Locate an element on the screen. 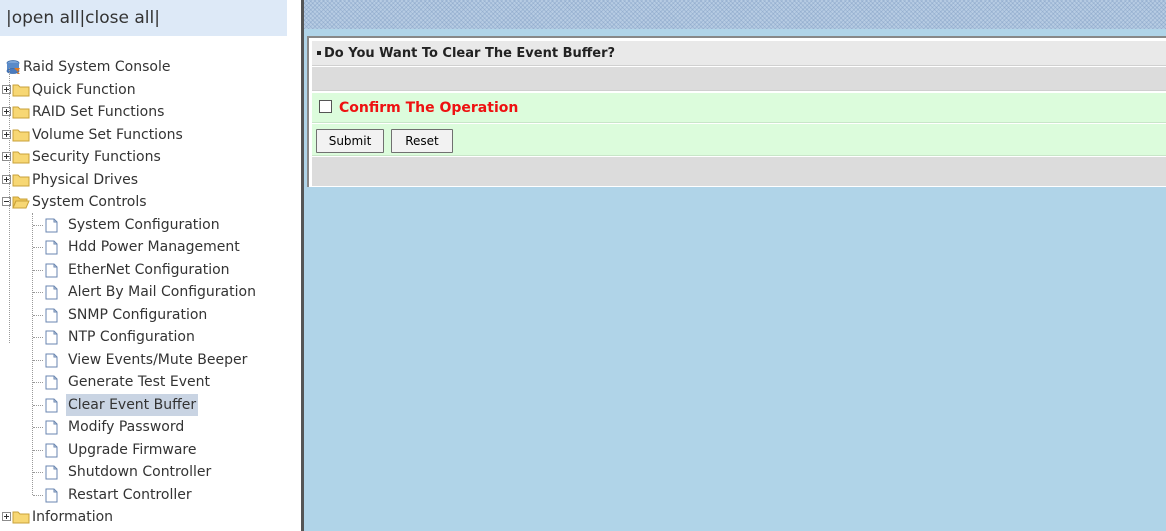 The height and width of the screenshot is (531, 1166). form-title-row: Do You Want To Clear The Event Buffer? is located at coordinates (739, 53).